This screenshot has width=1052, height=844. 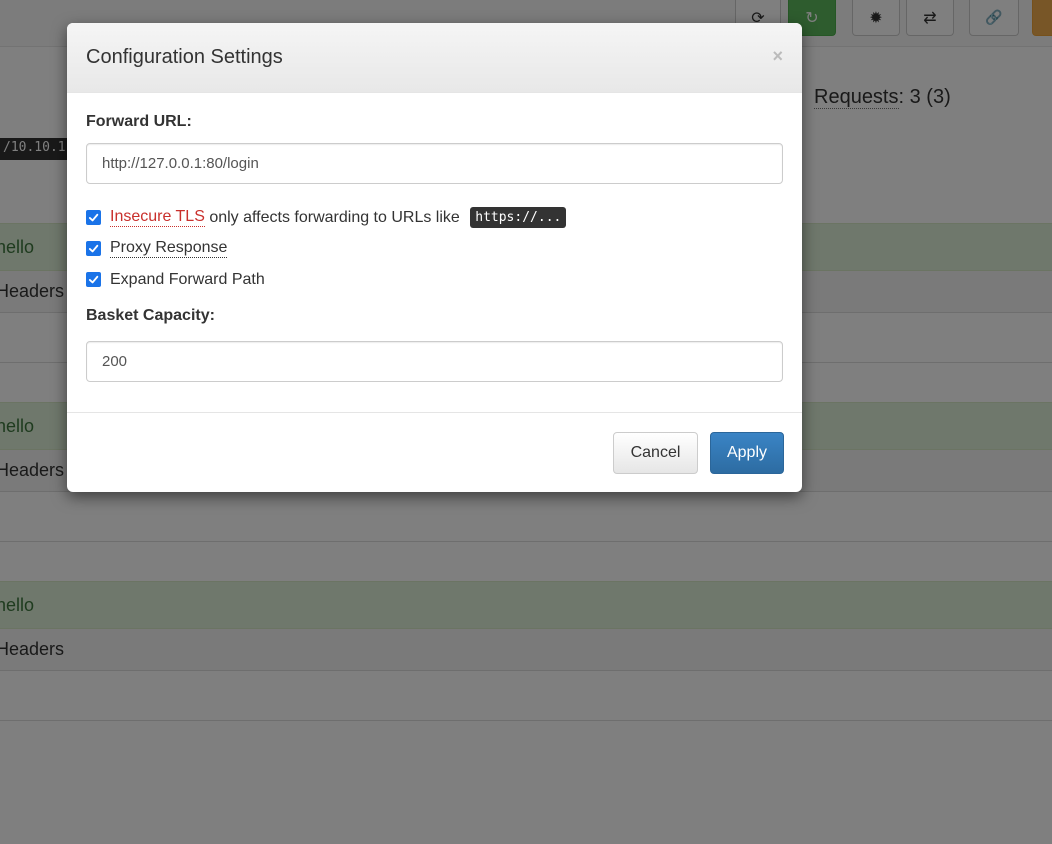 I want to click on insecure-tls-checkbox, so click(x=93, y=217).